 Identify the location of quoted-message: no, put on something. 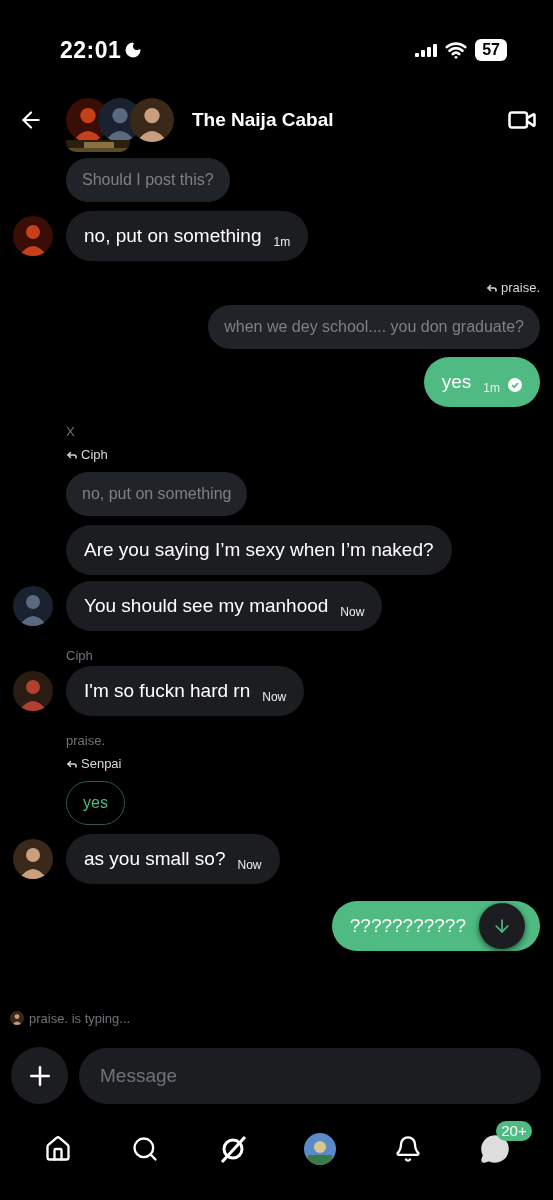
(157, 494).